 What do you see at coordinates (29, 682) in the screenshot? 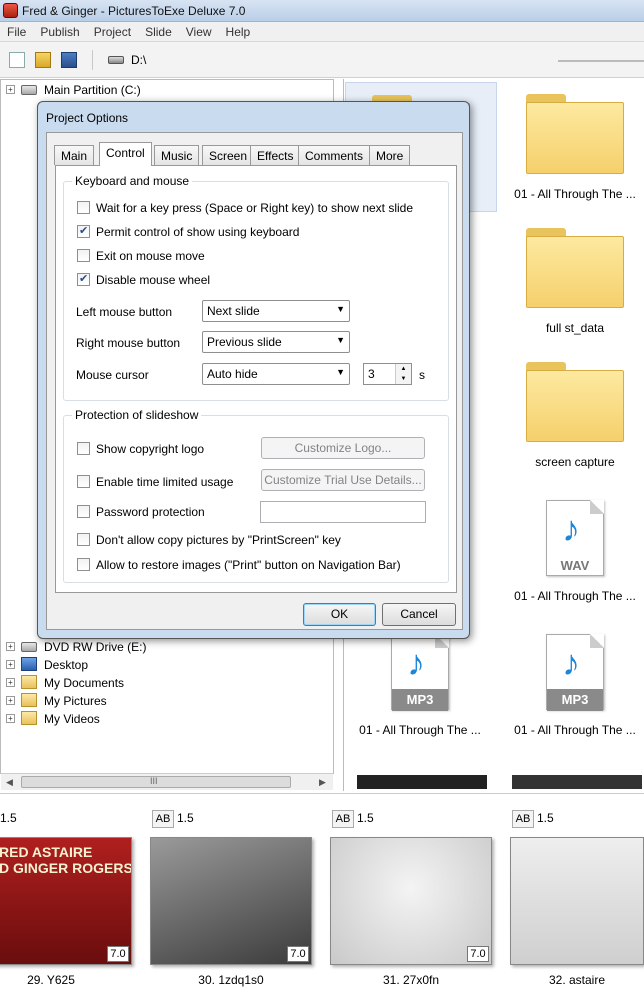
I see `documents-folder-icon` at bounding box center [29, 682].